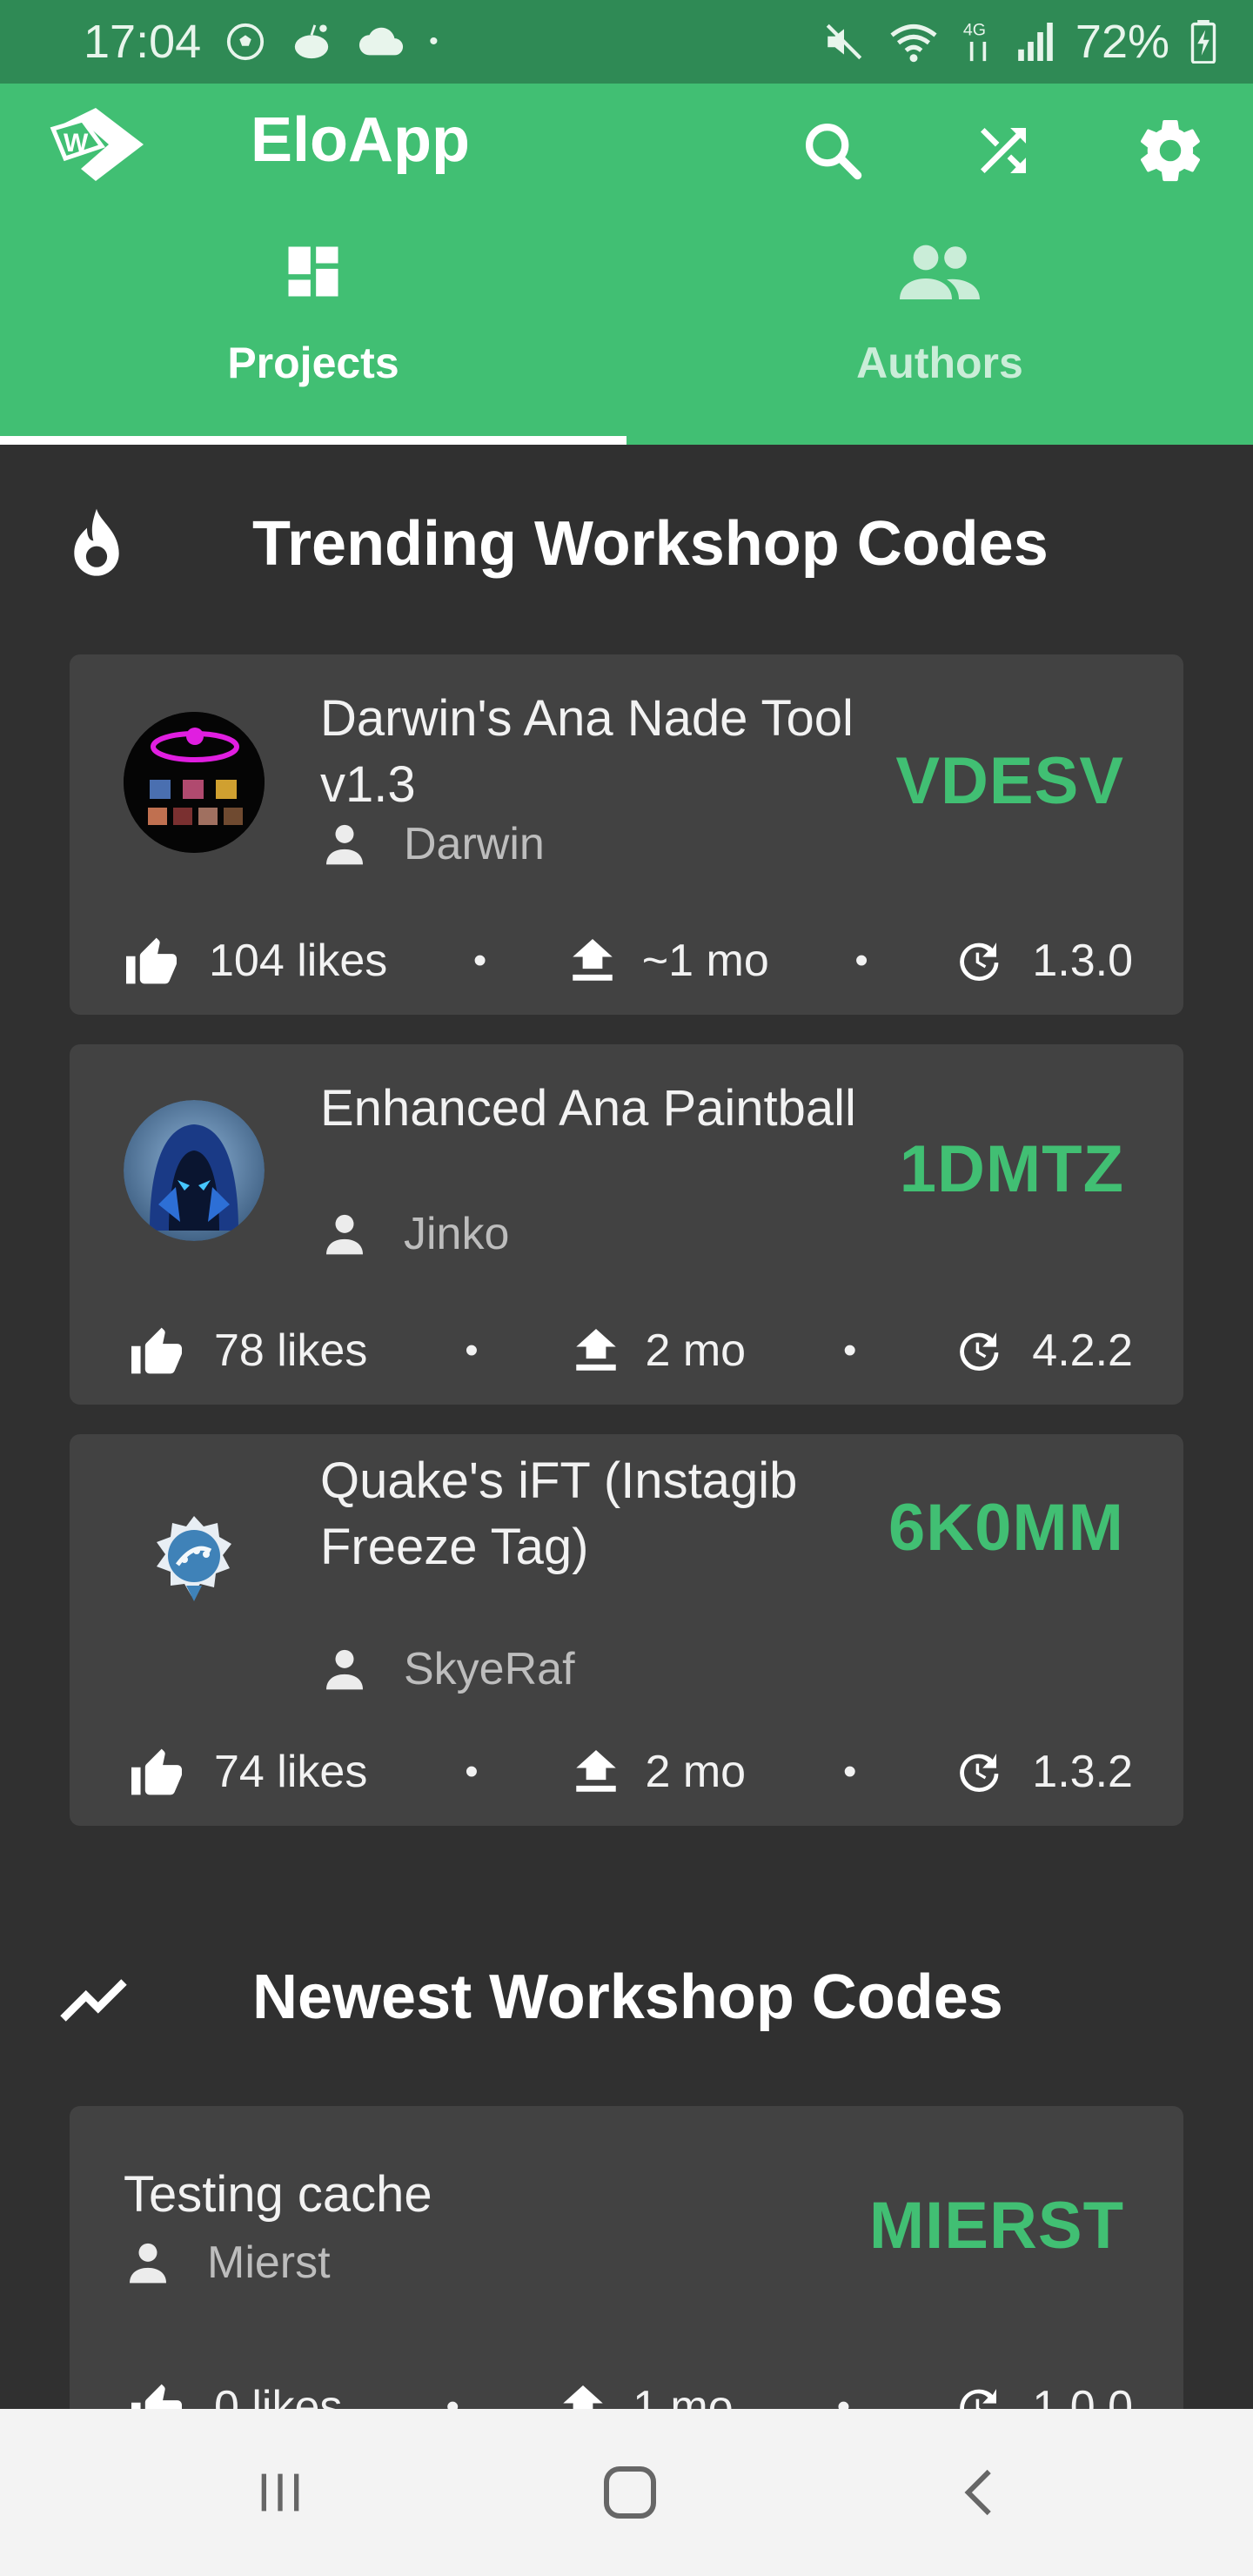  Describe the element at coordinates (245, 42) in the screenshot. I see `soccer-ball-icon` at that location.